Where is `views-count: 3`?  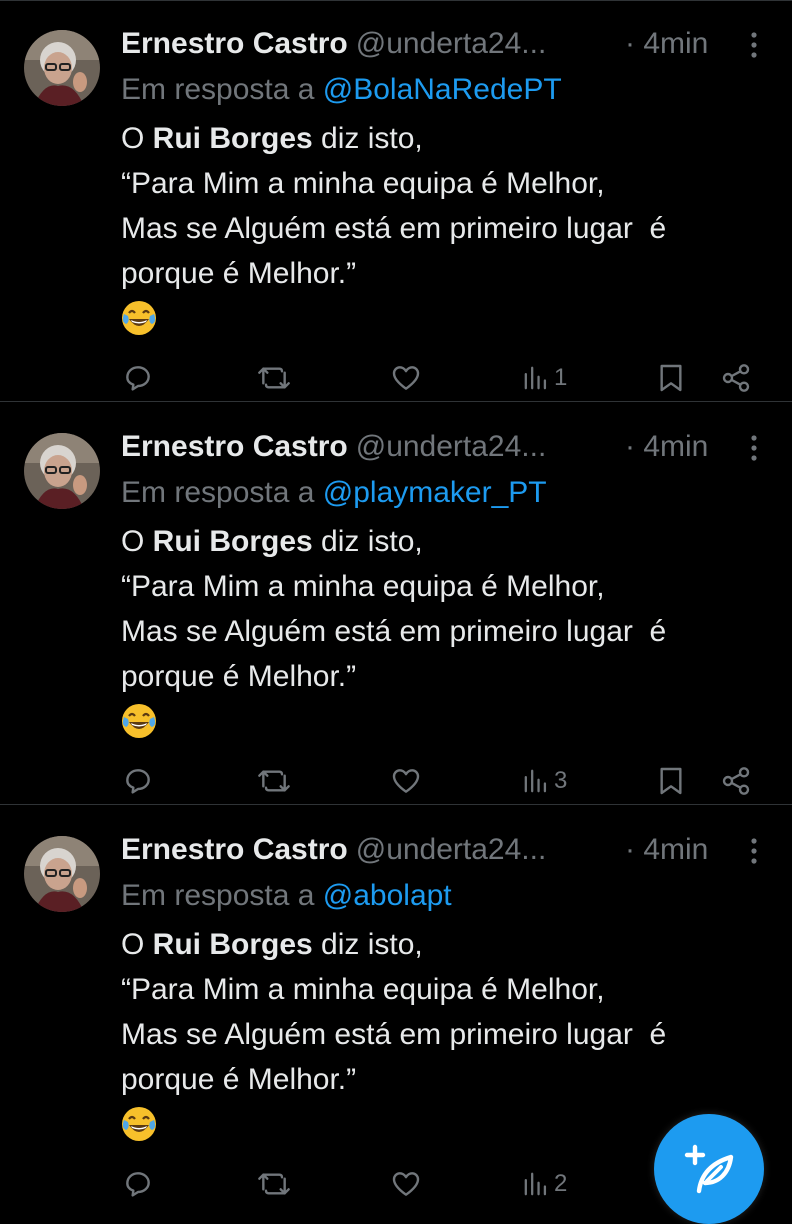
views-count: 3 is located at coordinates (561, 780).